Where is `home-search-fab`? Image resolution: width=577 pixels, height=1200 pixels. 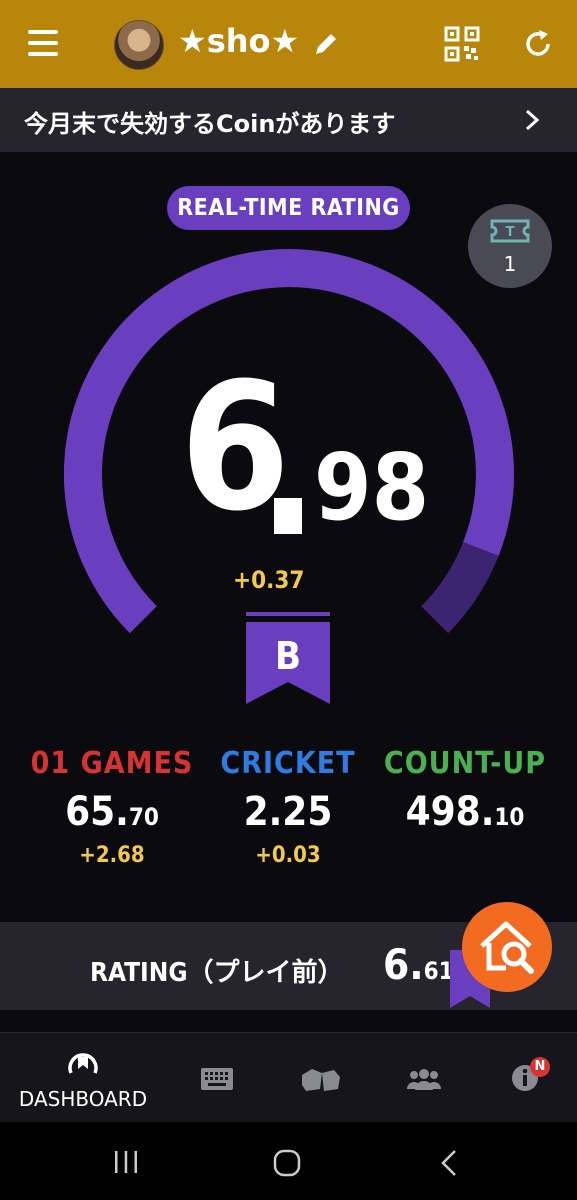 home-search-fab is located at coordinates (507, 947).